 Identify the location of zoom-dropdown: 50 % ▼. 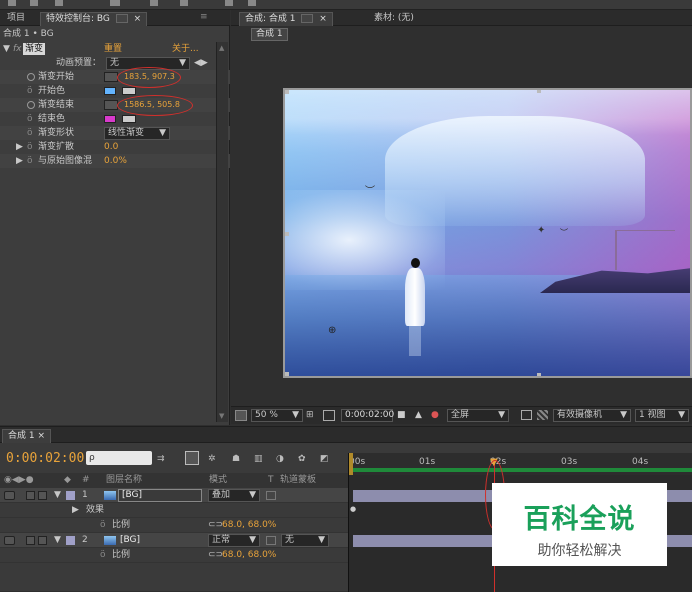
(277, 415).